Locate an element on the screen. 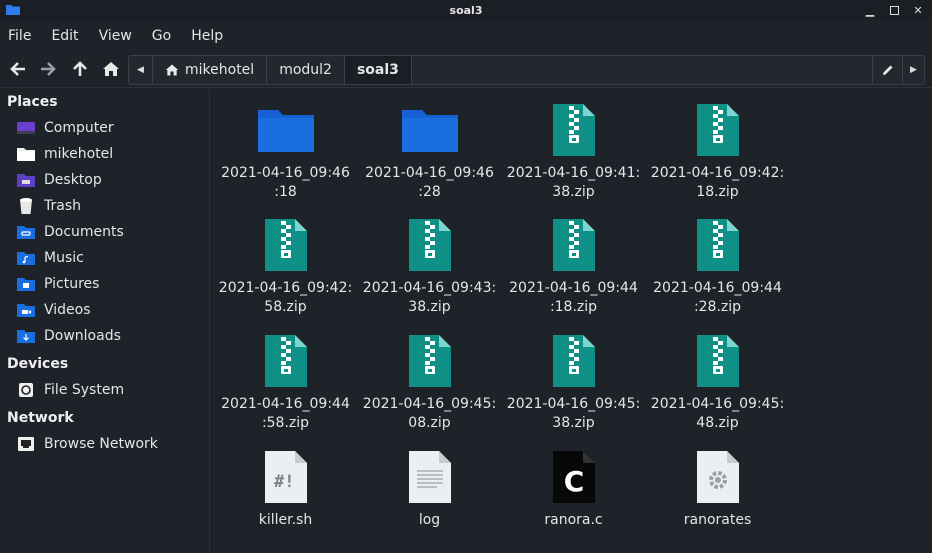 Image resolution: width=932 pixels, height=553 pixels. edit-location-button is located at coordinates (887, 70).